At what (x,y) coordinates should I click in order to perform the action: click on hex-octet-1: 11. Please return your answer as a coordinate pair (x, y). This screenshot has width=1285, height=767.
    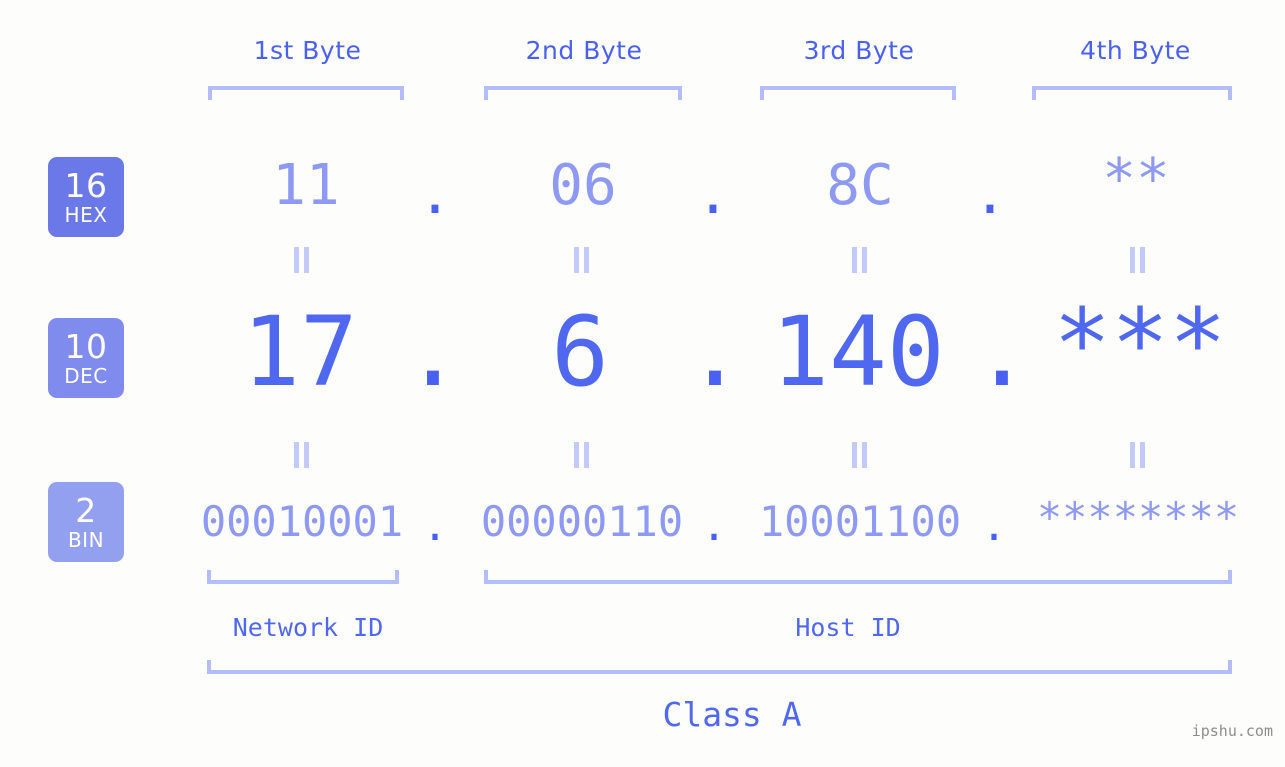
    Looking at the image, I should click on (306, 185).